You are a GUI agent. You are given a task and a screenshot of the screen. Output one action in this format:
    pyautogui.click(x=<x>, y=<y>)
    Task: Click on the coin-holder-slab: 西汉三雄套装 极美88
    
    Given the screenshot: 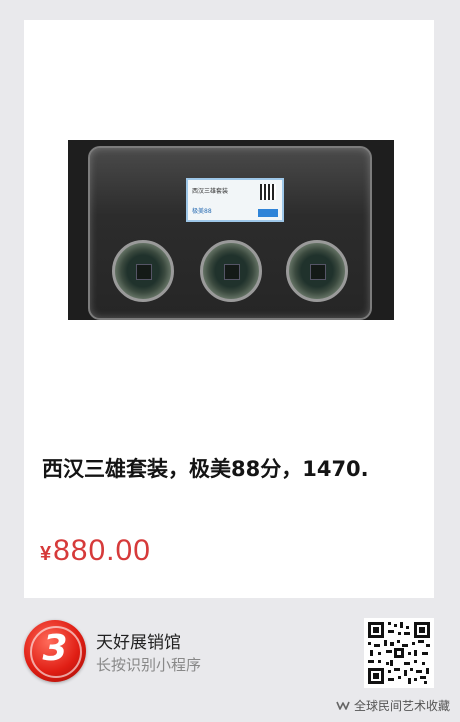 What is the action you would take?
    pyautogui.click(x=230, y=233)
    